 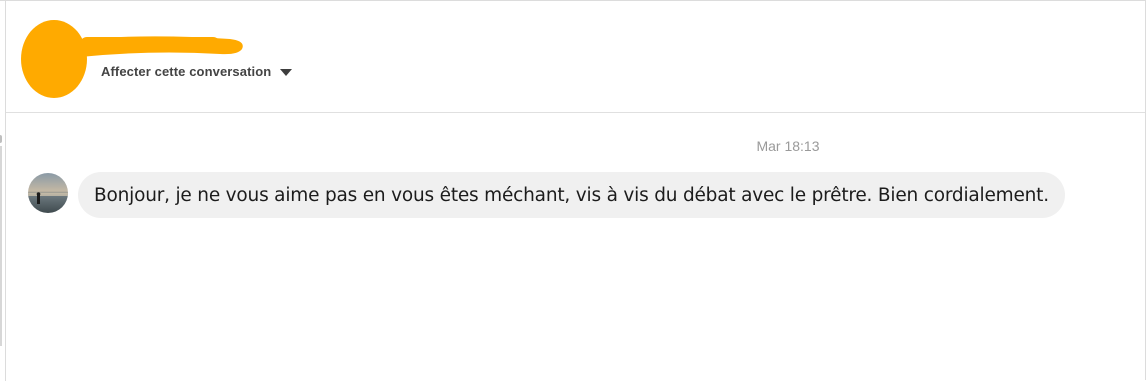 I want to click on assign-conversation-label: Affecter cette conversation, so click(x=186, y=71).